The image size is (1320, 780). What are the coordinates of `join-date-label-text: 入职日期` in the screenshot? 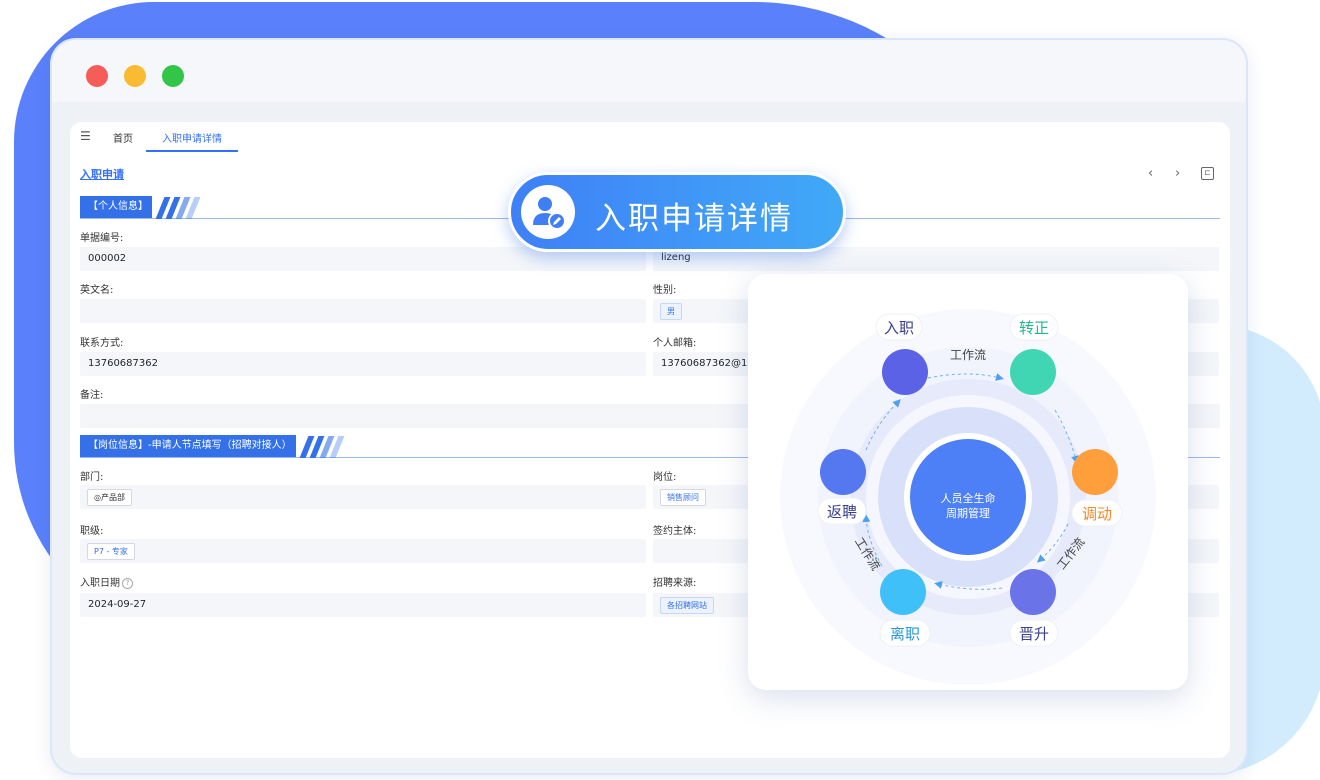 It's located at (100, 583).